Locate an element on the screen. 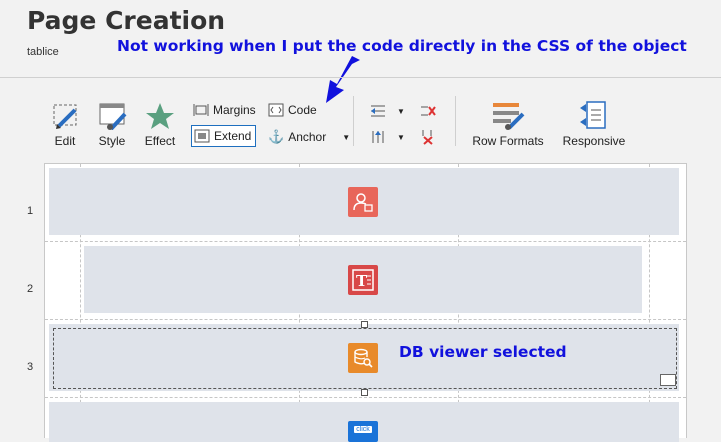 The image size is (721, 442). margins-label: Margins is located at coordinates (234, 110).